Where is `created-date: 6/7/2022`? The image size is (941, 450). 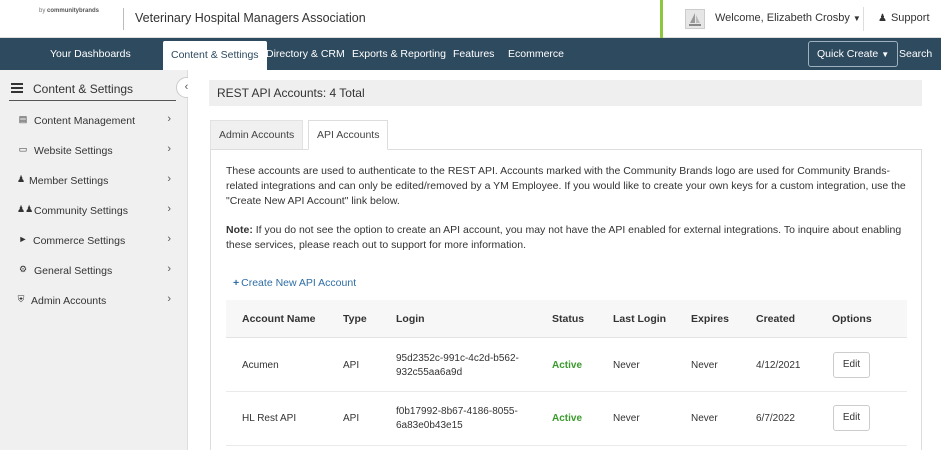 created-date: 6/7/2022 is located at coordinates (775, 418).